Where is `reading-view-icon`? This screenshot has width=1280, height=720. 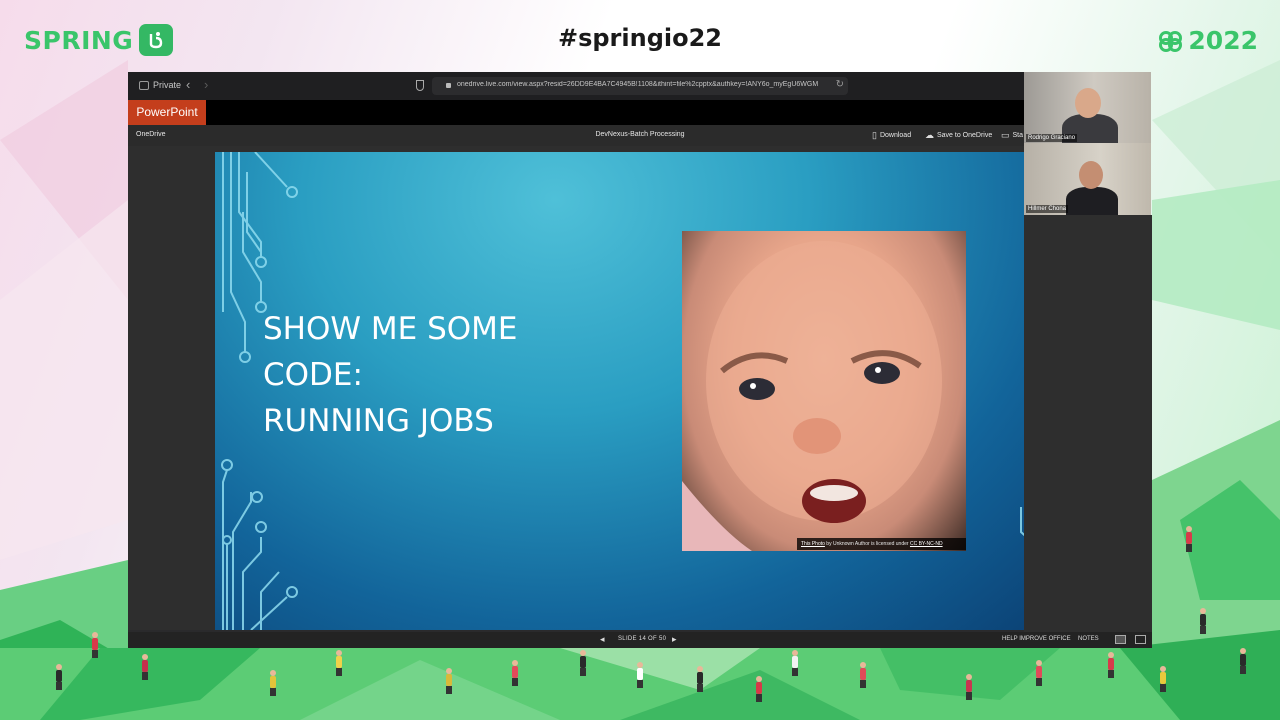
reading-view-icon is located at coordinates (1140, 639).